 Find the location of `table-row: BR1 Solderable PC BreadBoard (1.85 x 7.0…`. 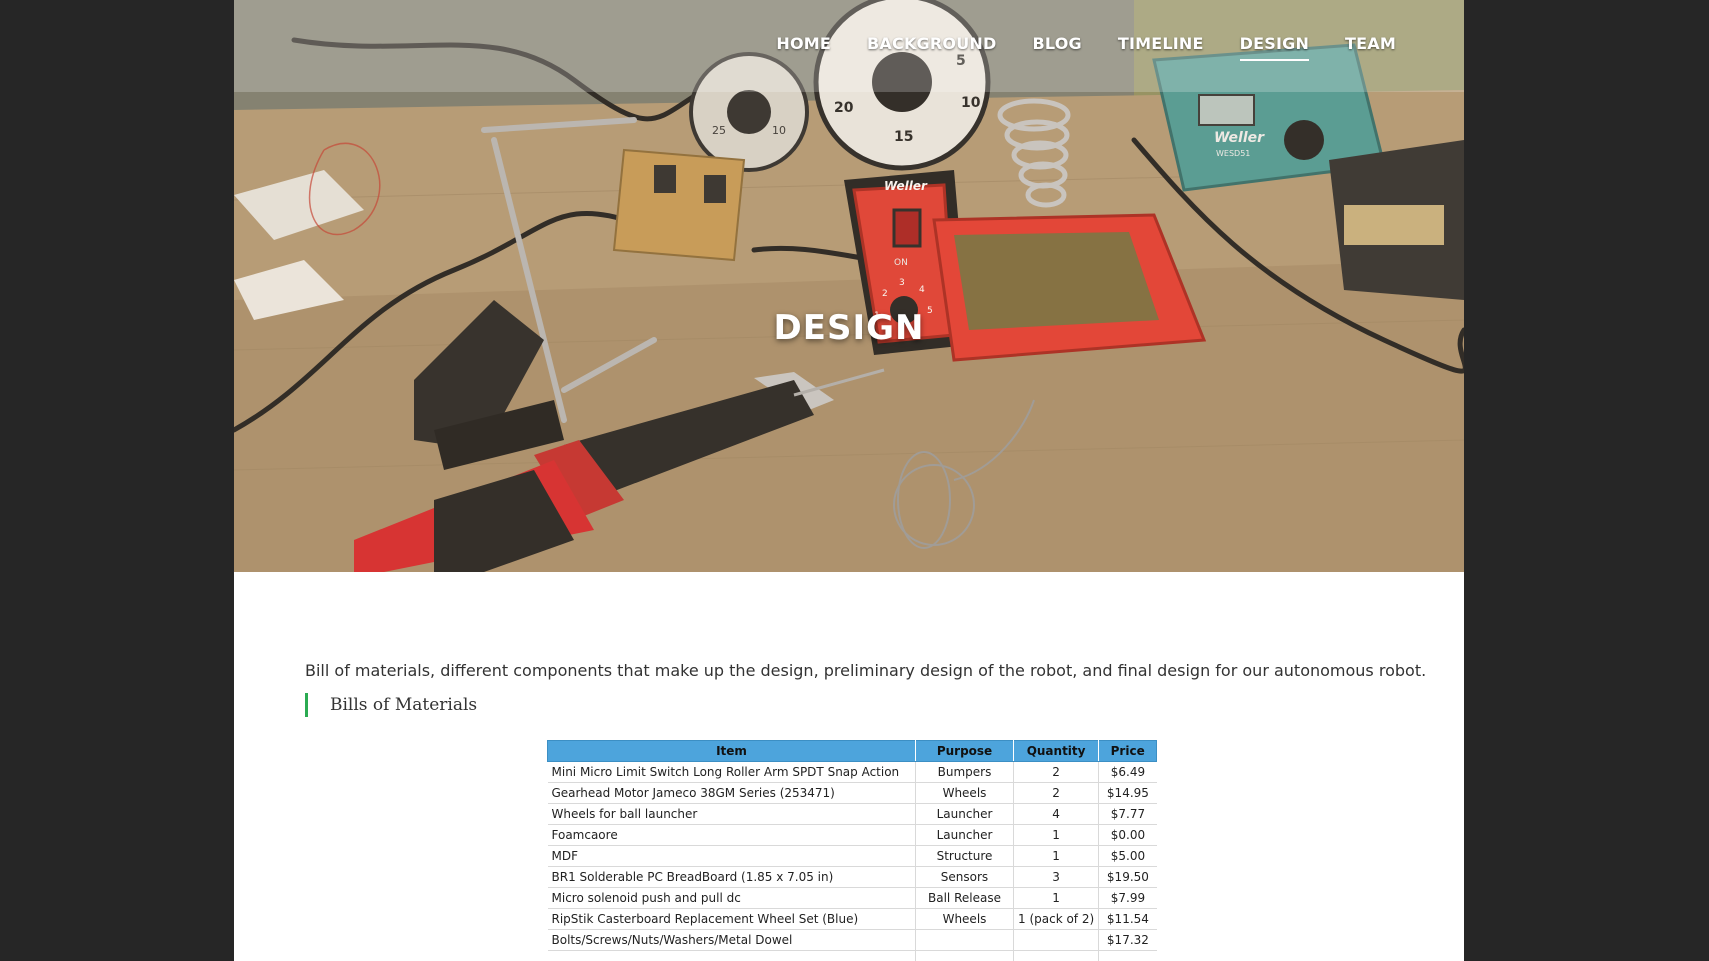

table-row: BR1 Solderable PC BreadBoard (1.85 x 7.0… is located at coordinates (852, 877).